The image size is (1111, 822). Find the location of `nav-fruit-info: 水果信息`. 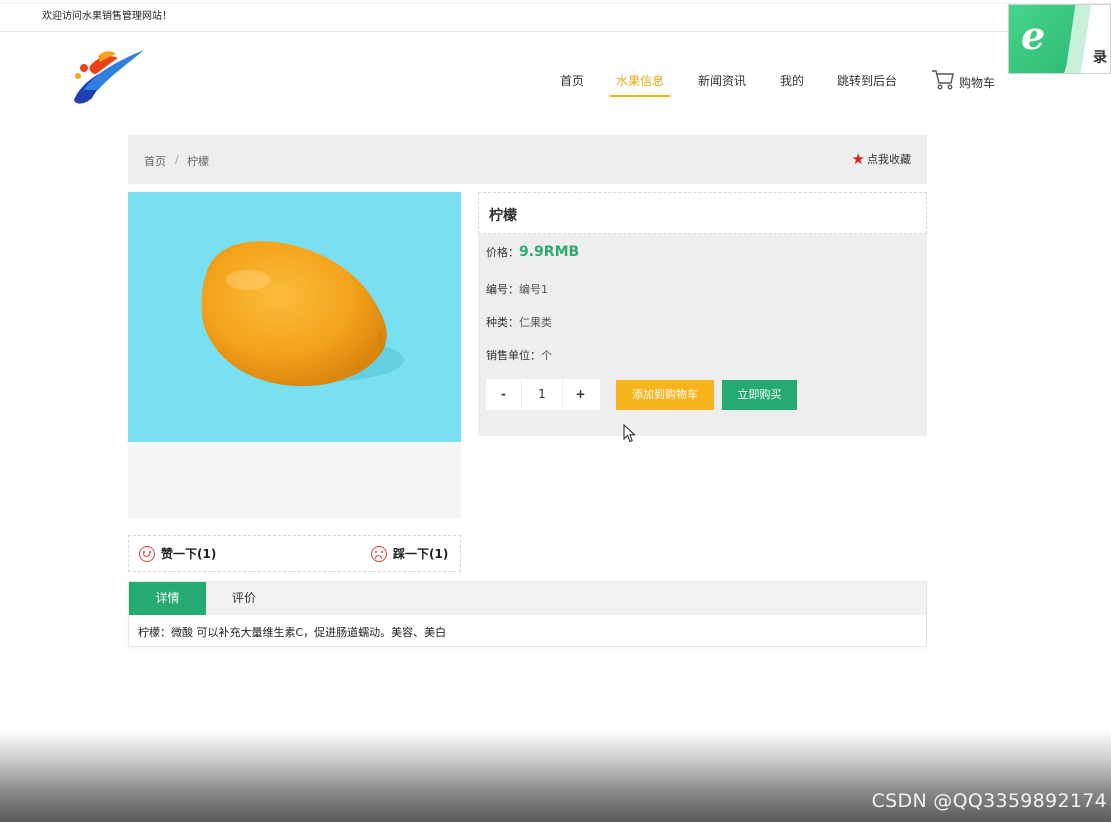

nav-fruit-info: 水果信息 is located at coordinates (640, 84).